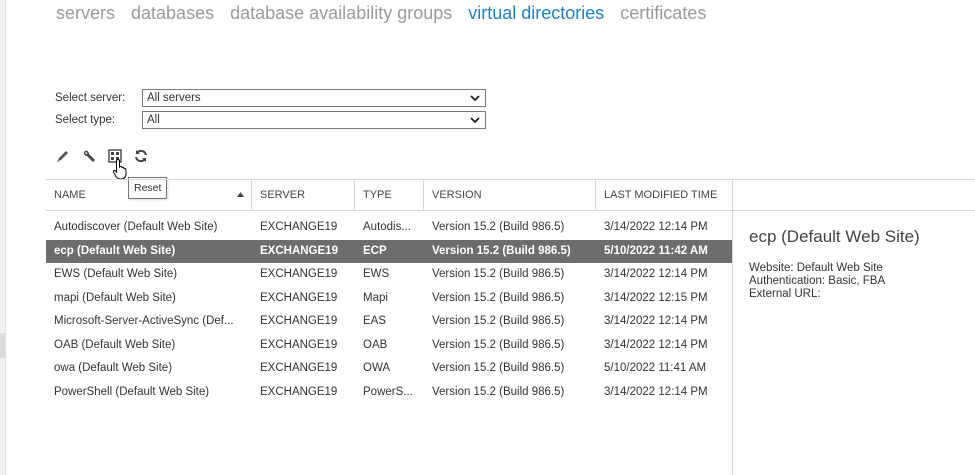 The width and height of the screenshot is (975, 475). I want to click on column-header-server: SERVER, so click(303, 195).